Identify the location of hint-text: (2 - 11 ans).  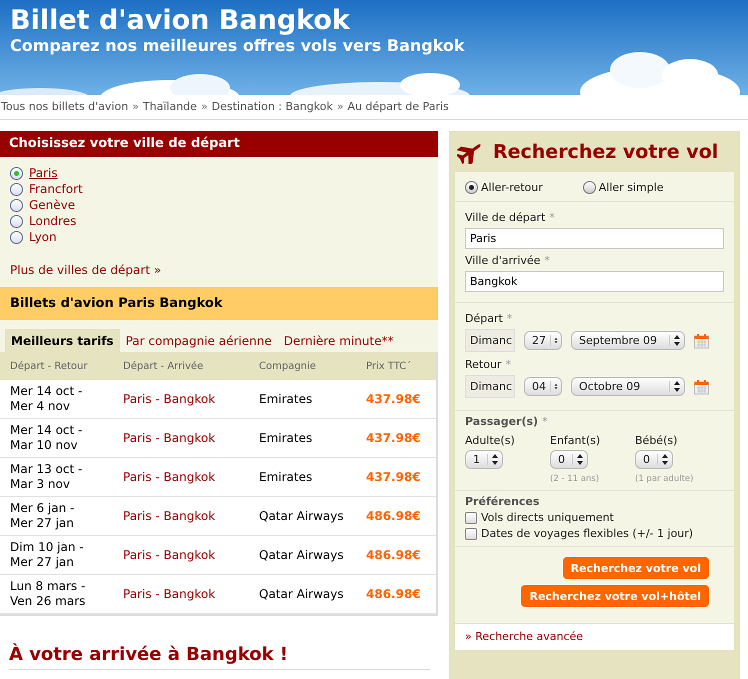
(575, 479).